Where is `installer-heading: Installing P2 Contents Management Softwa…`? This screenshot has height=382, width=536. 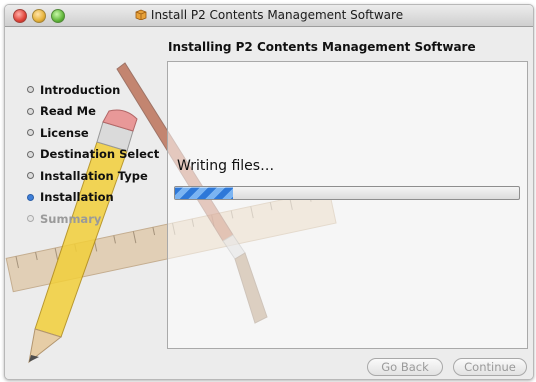
installer-heading: Installing P2 Contents Management Softwa… is located at coordinates (322, 47).